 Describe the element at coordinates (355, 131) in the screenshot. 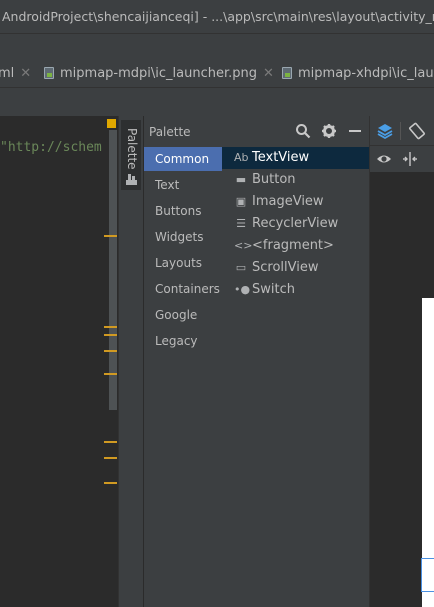

I see `minimize-icon` at that location.